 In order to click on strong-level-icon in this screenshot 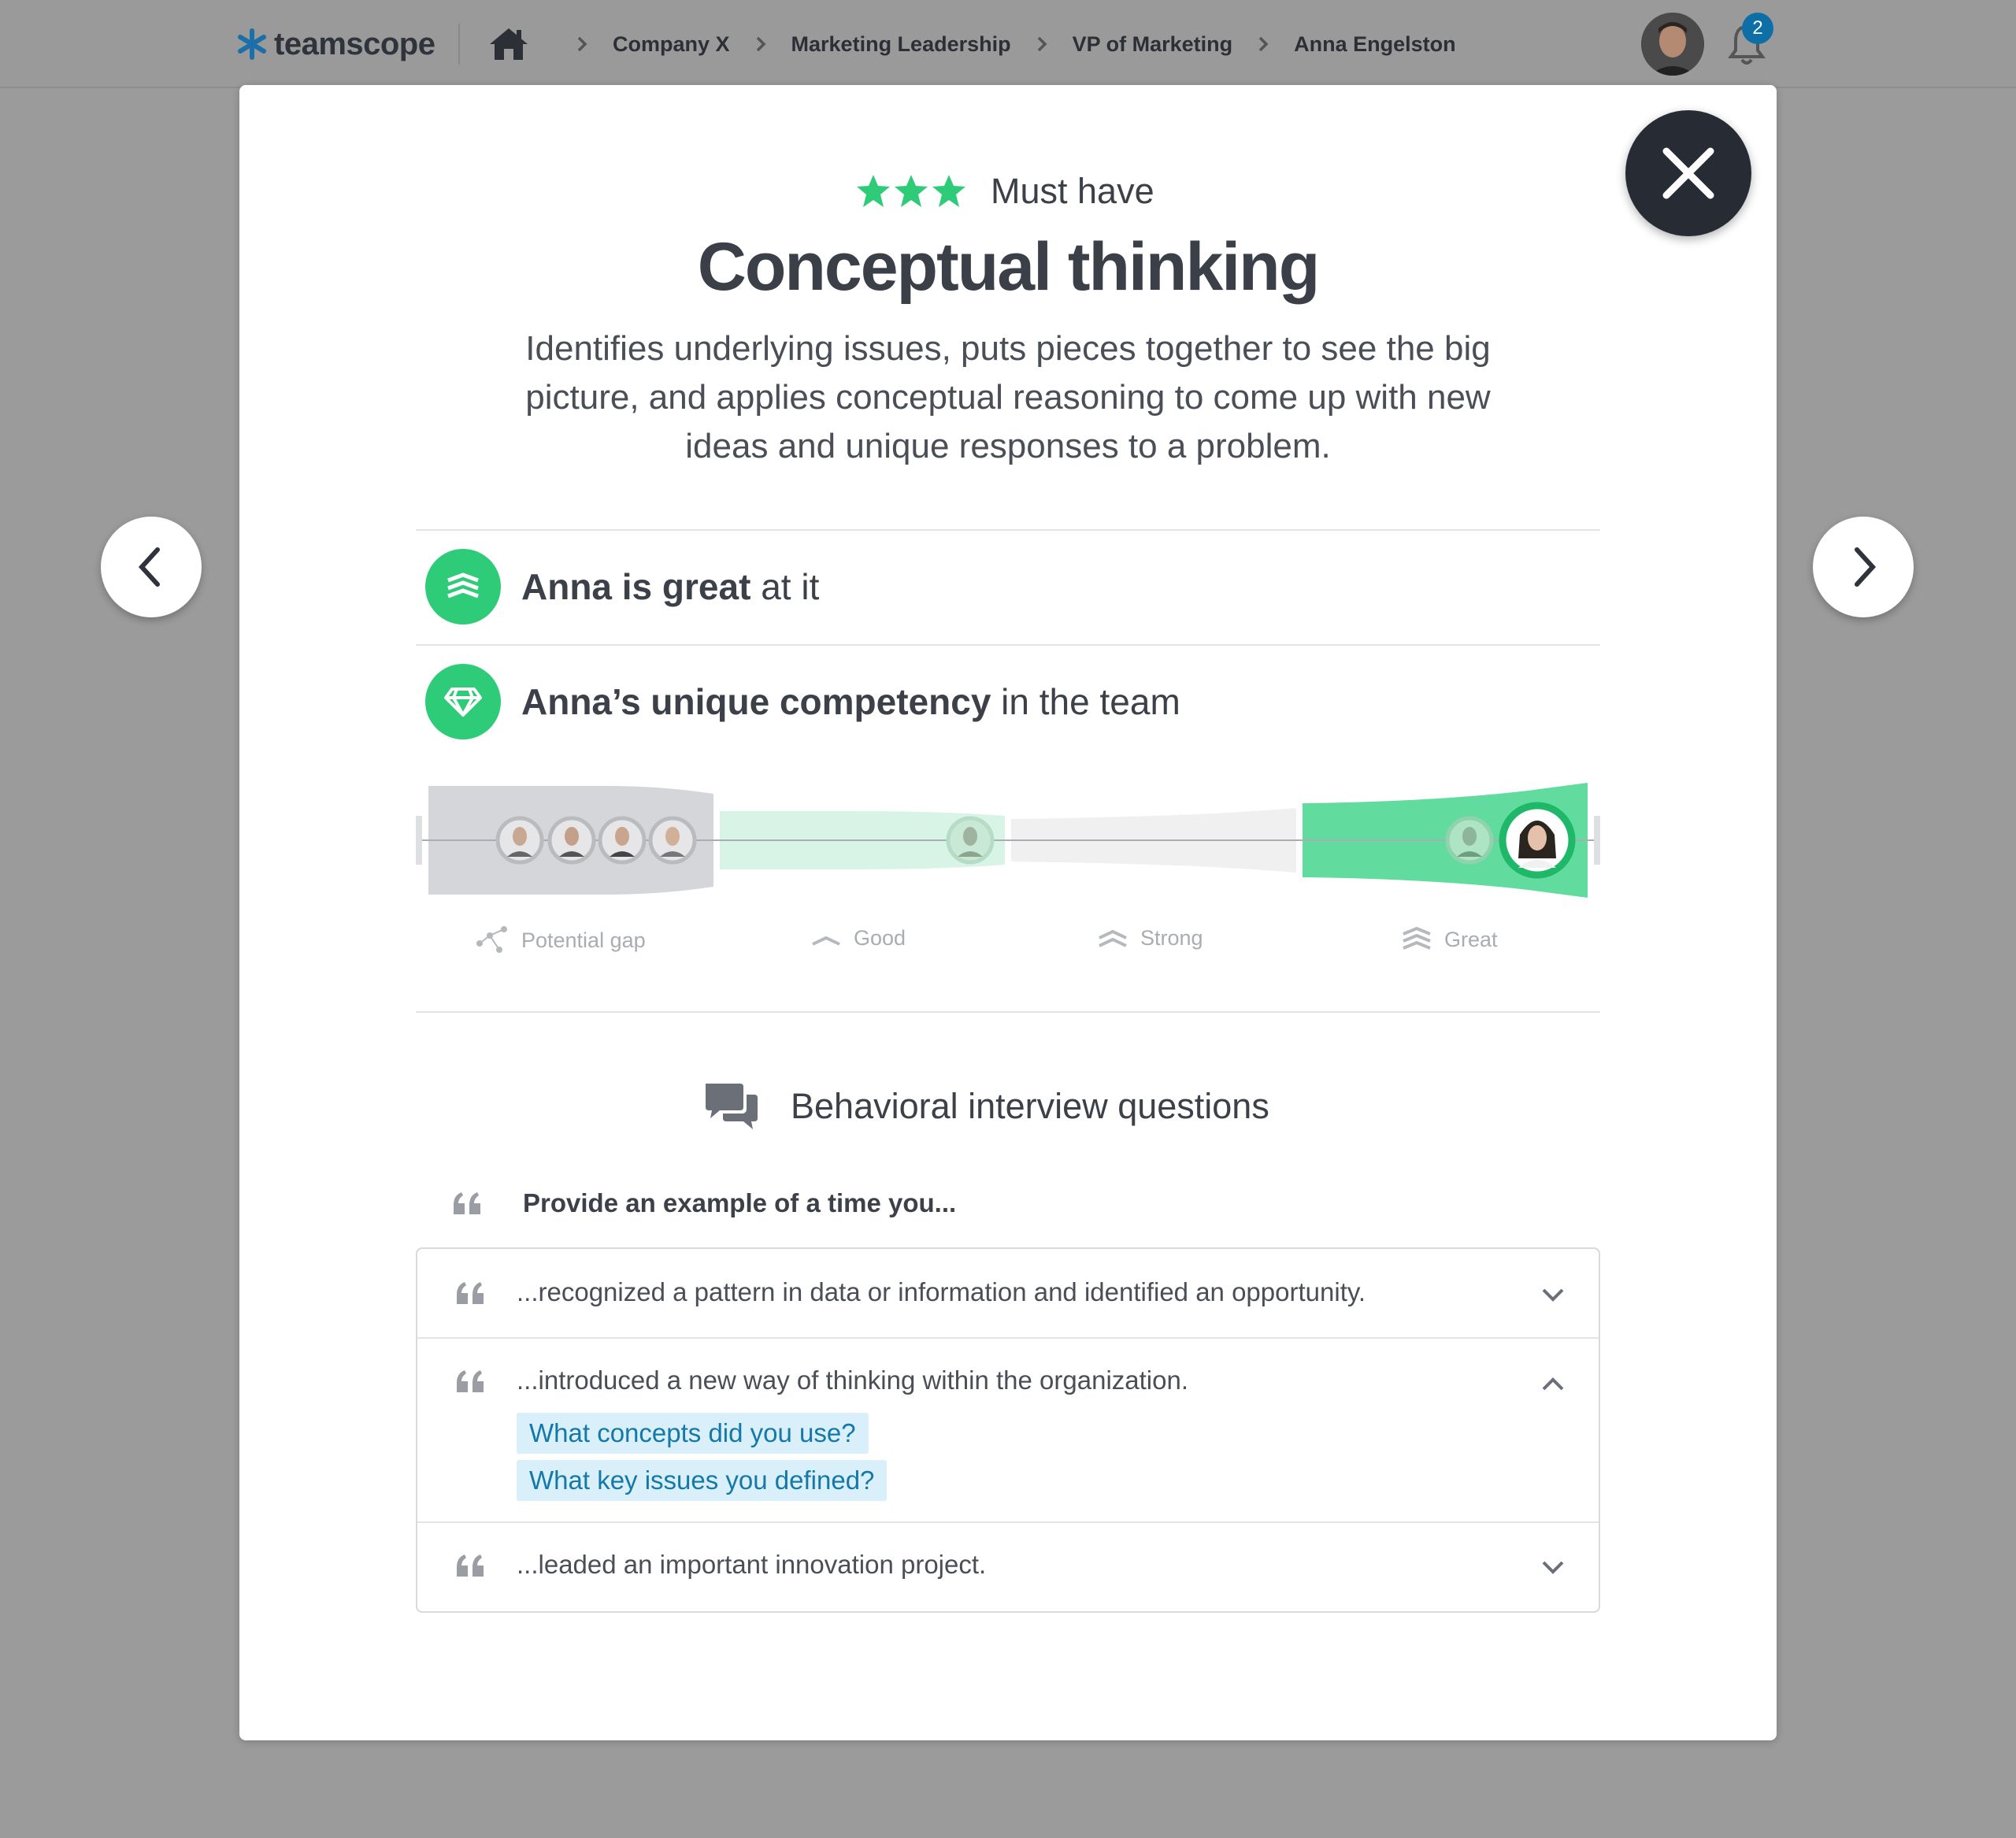, I will do `click(1113, 938)`.